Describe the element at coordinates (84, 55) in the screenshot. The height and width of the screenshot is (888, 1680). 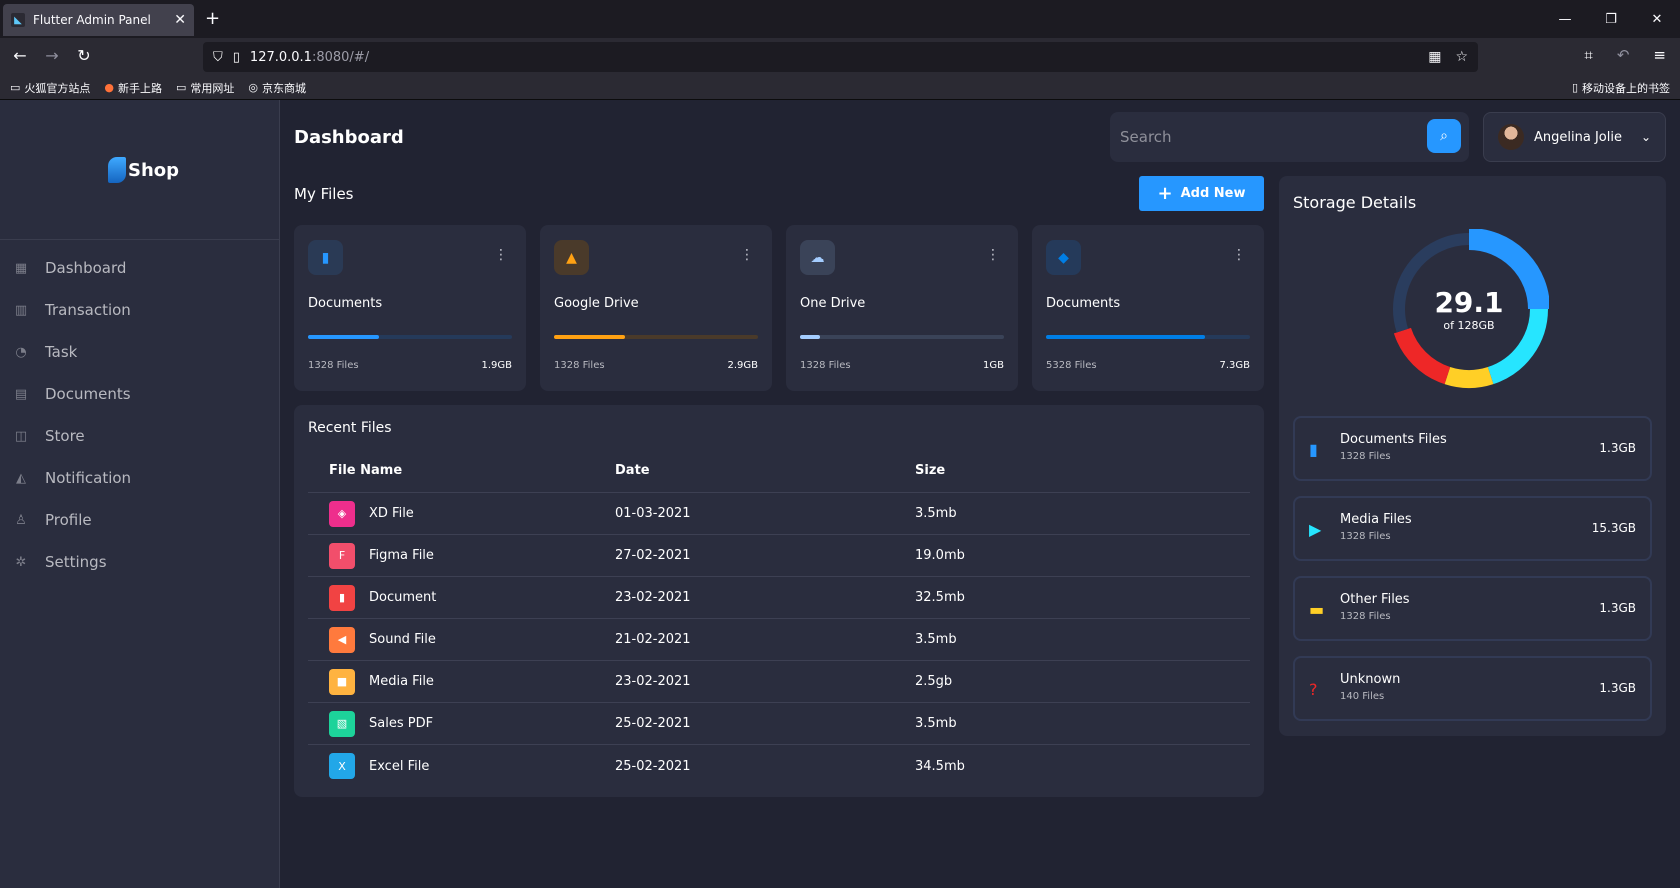
I see `reload-icon: ↻` at that location.